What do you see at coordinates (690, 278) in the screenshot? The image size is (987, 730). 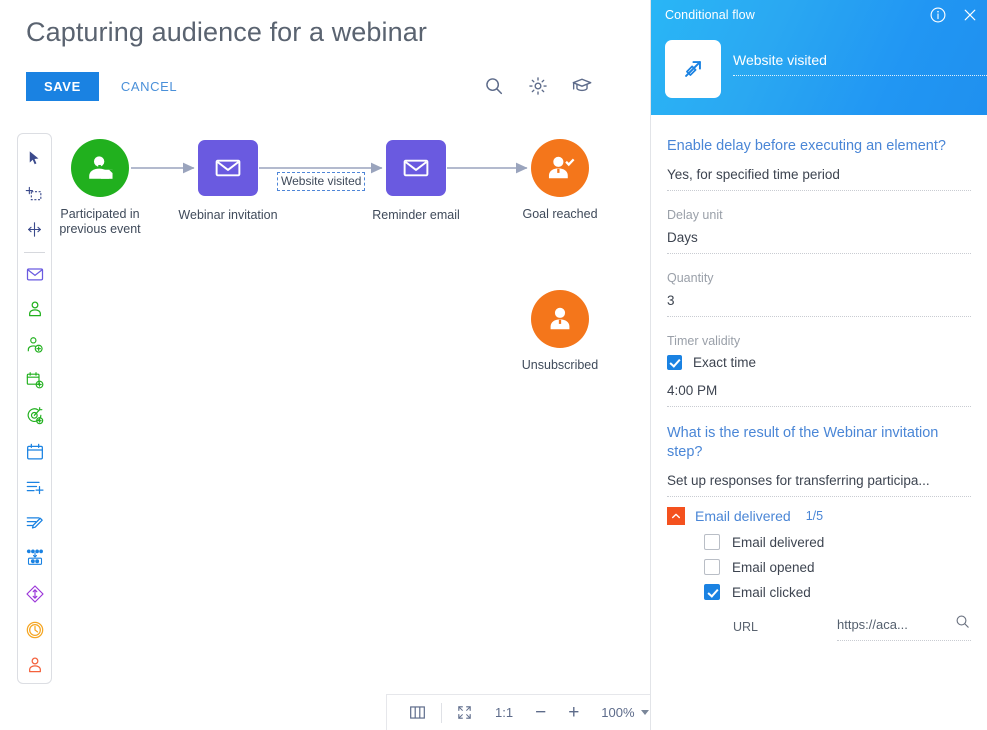 I see `quantity-label: Quantity` at bounding box center [690, 278].